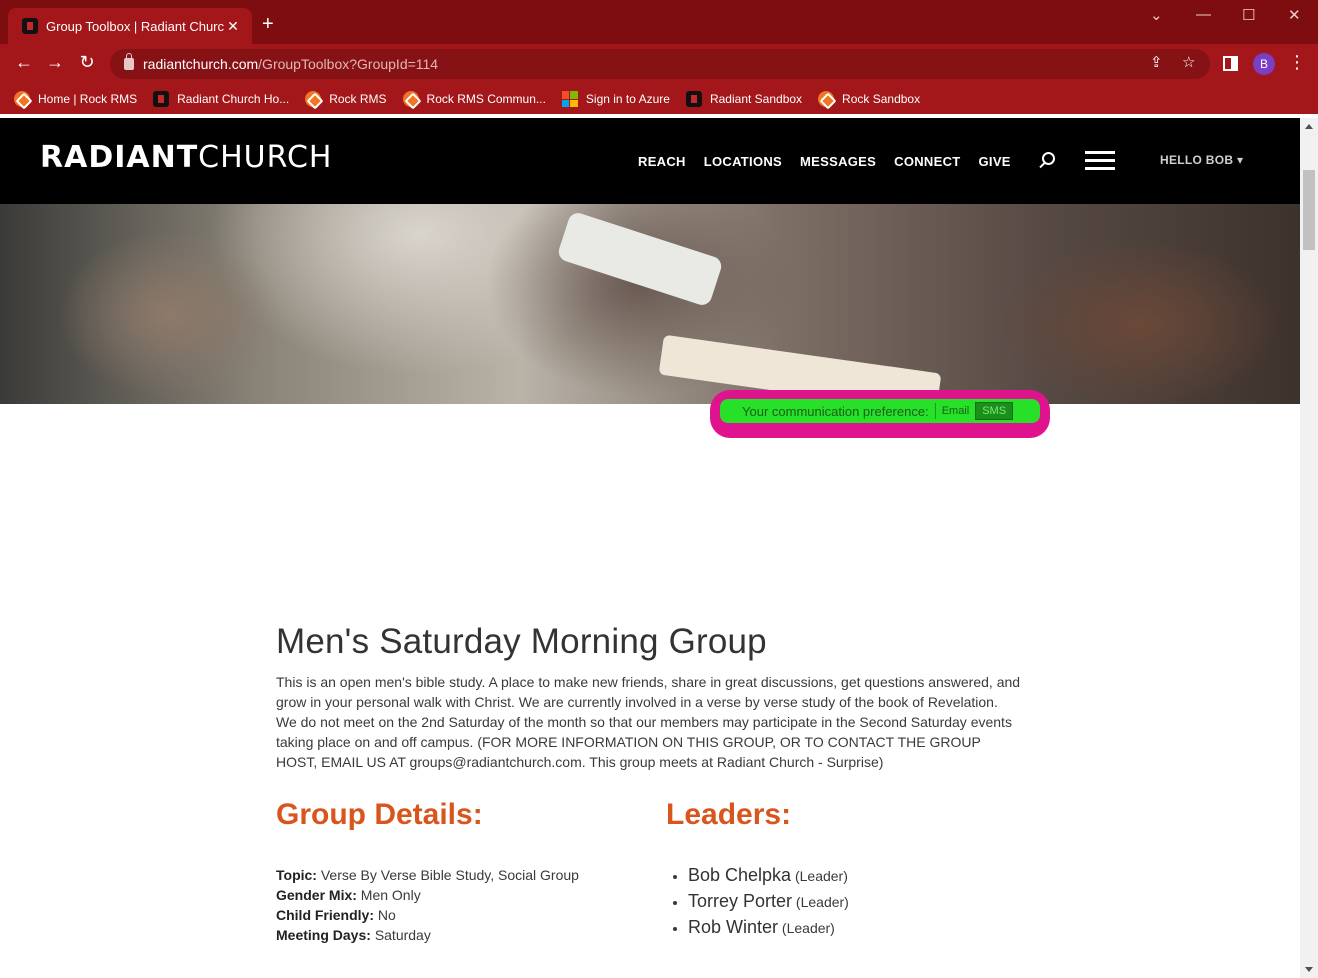 The image size is (1318, 978). Describe the element at coordinates (379, 814) in the screenshot. I see `group-details-heading: Group Details:` at that location.